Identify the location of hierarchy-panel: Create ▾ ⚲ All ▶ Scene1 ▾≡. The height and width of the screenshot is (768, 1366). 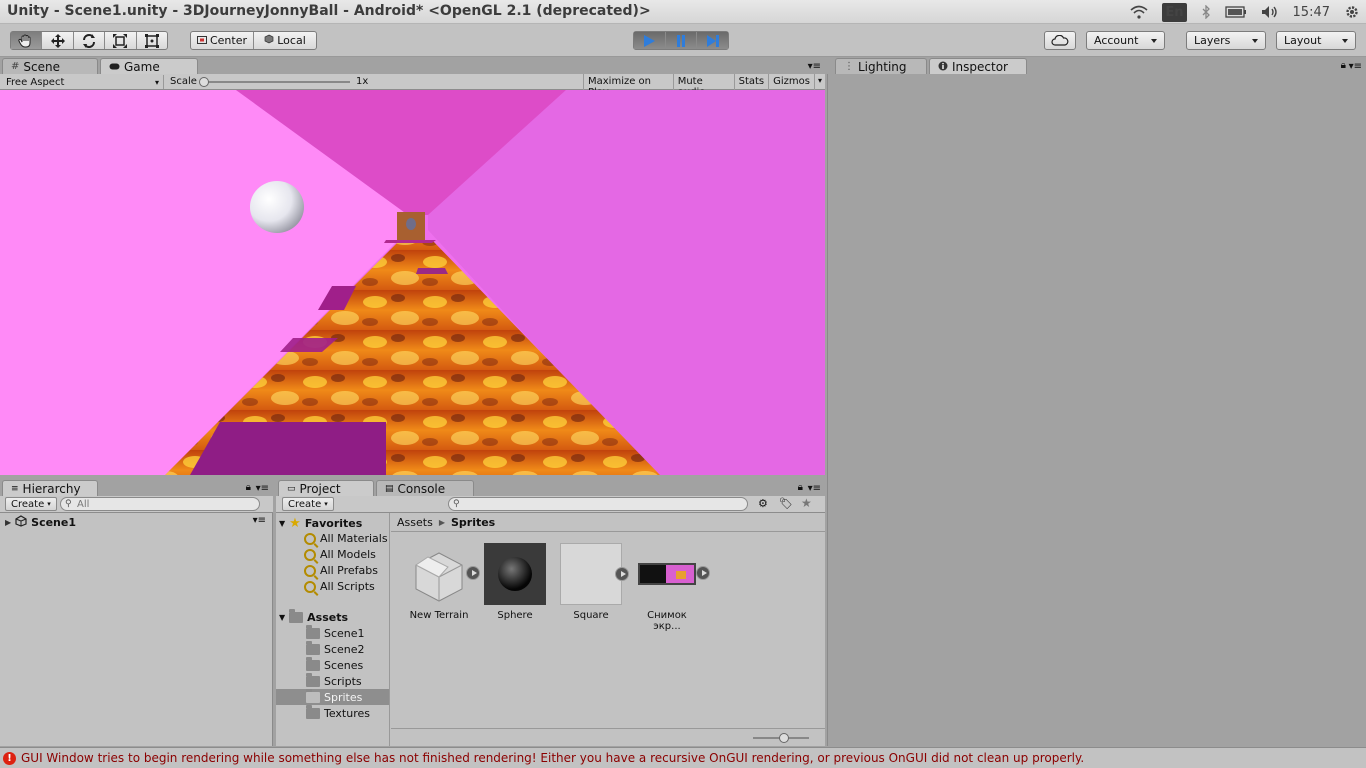
(136, 621).